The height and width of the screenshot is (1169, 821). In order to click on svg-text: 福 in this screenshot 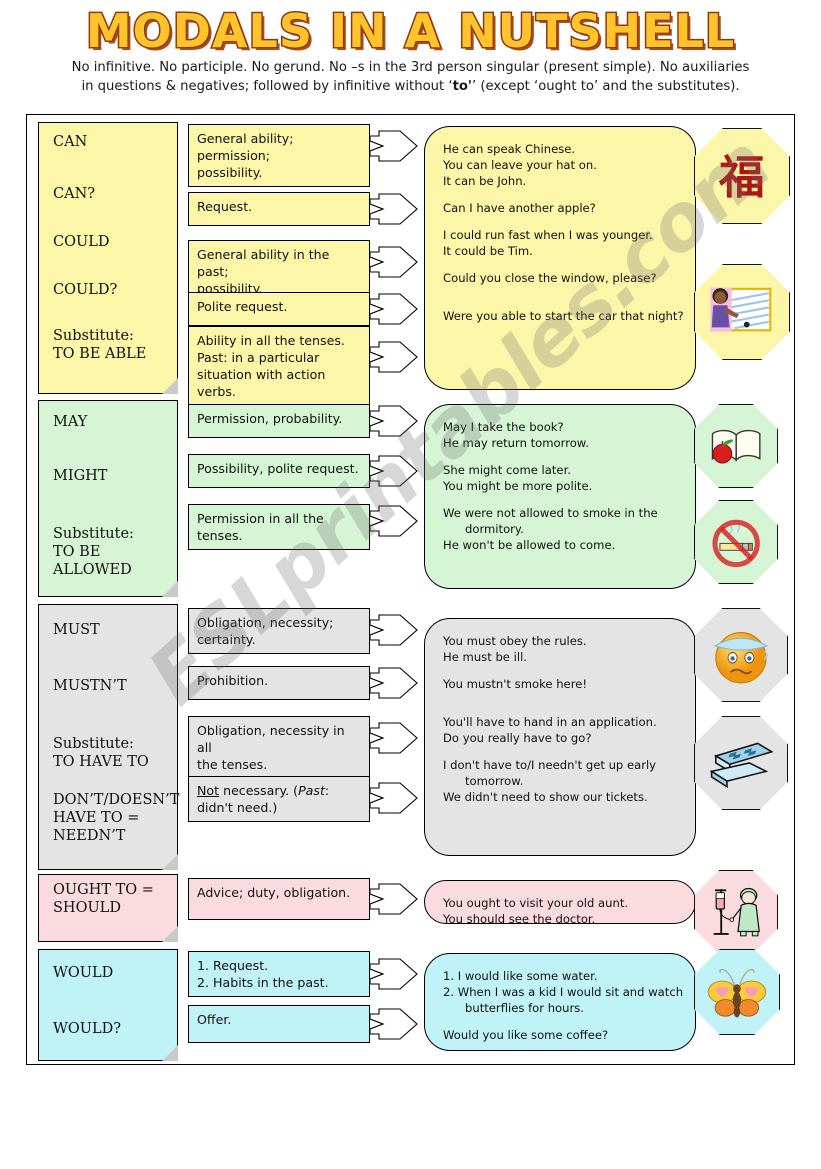, I will do `click(741, 177)`.